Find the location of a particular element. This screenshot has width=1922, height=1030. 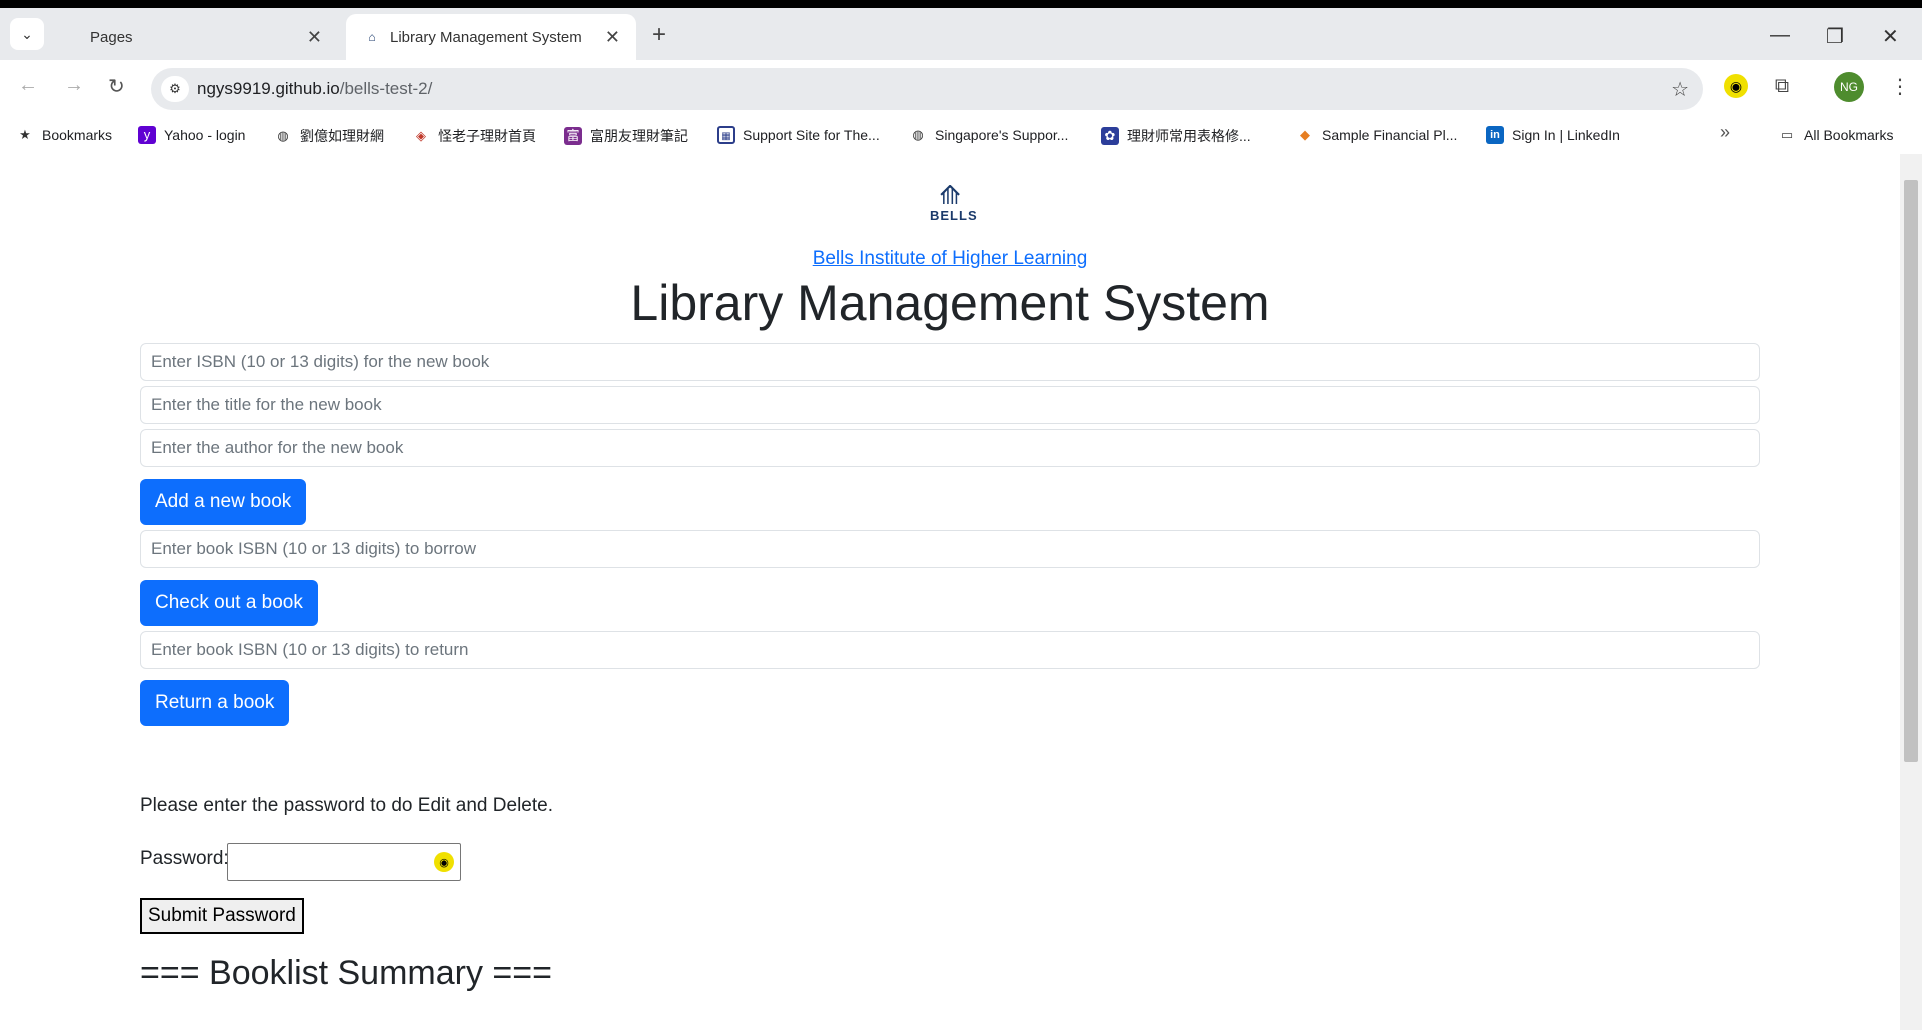

grid-icon: ▦ is located at coordinates (726, 135).